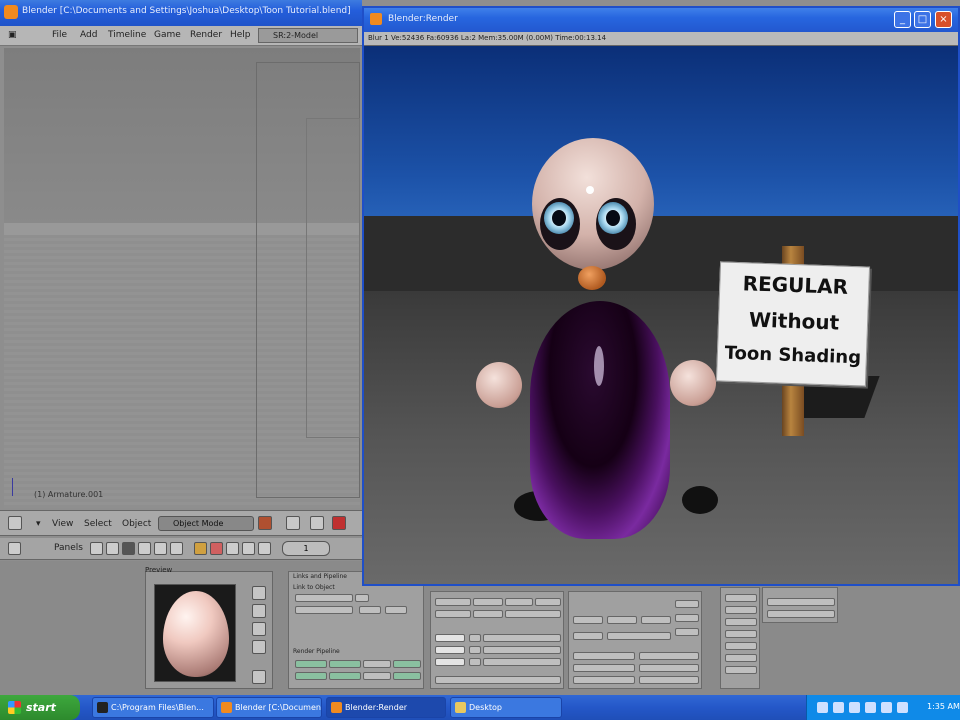  What do you see at coordinates (259, 647) in the screenshot?
I see `preview-monkey-icon` at bounding box center [259, 647].